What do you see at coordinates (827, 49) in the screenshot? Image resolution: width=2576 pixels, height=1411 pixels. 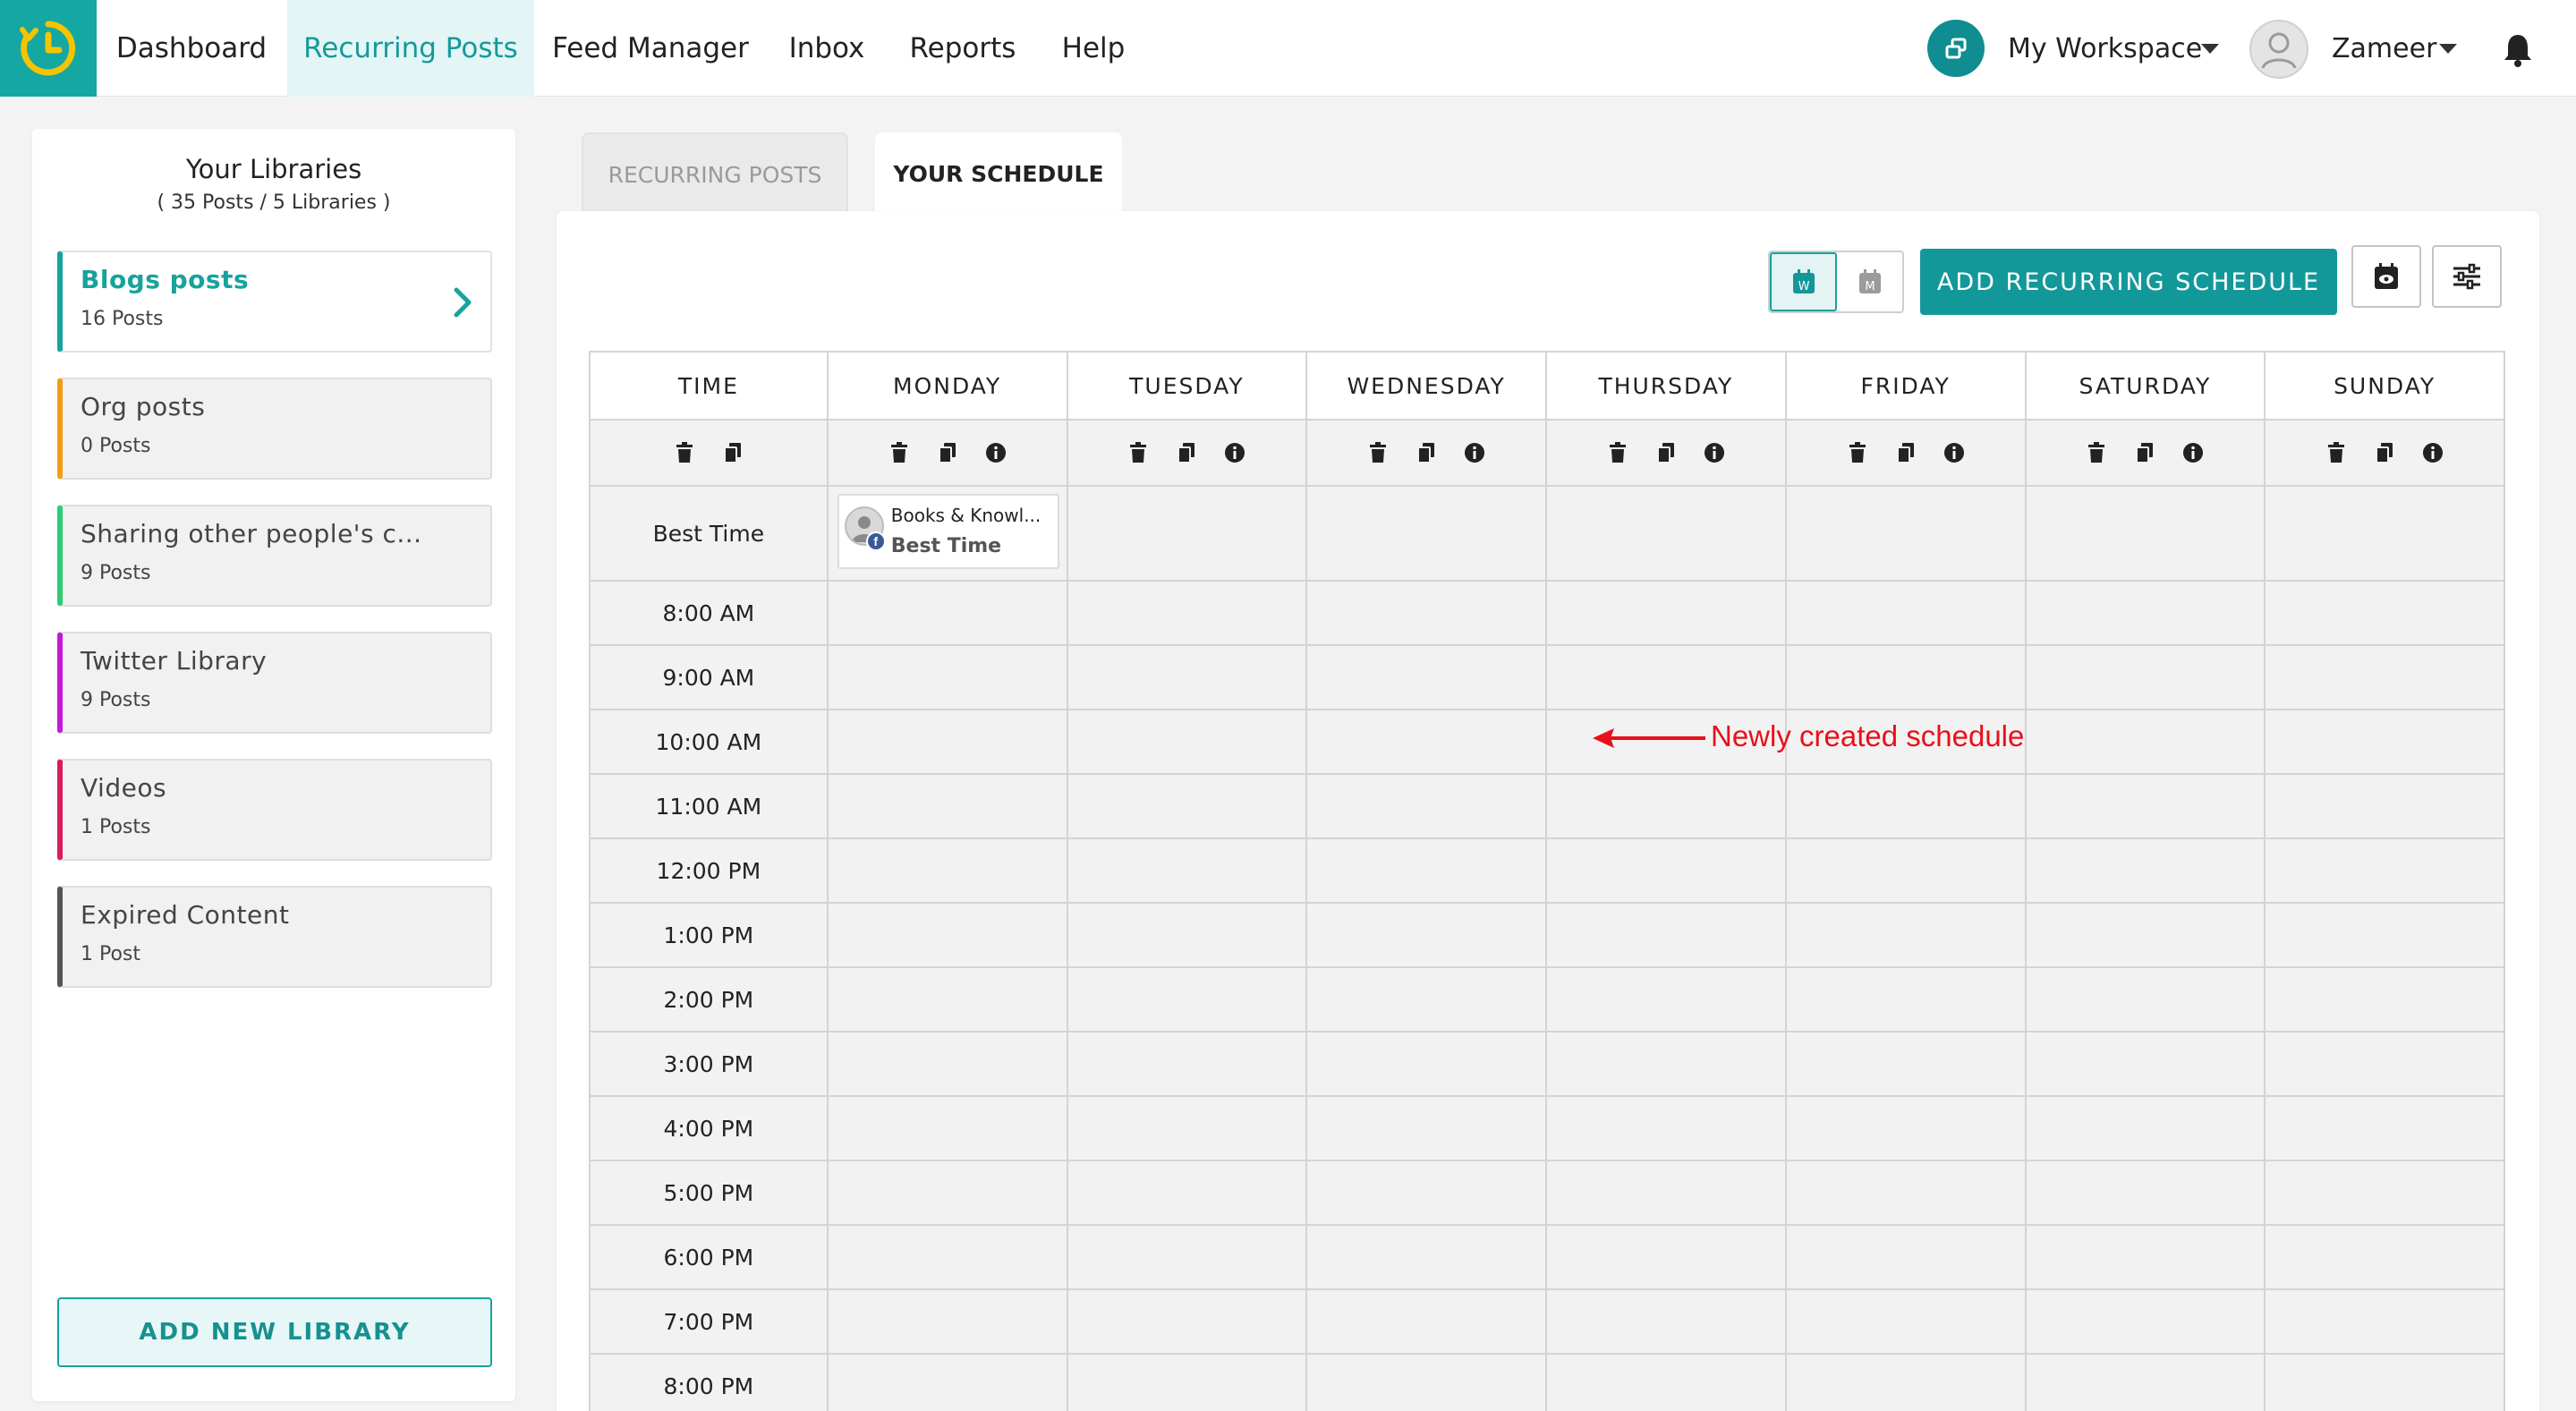 I see `nav-inbox: Inbox` at bounding box center [827, 49].